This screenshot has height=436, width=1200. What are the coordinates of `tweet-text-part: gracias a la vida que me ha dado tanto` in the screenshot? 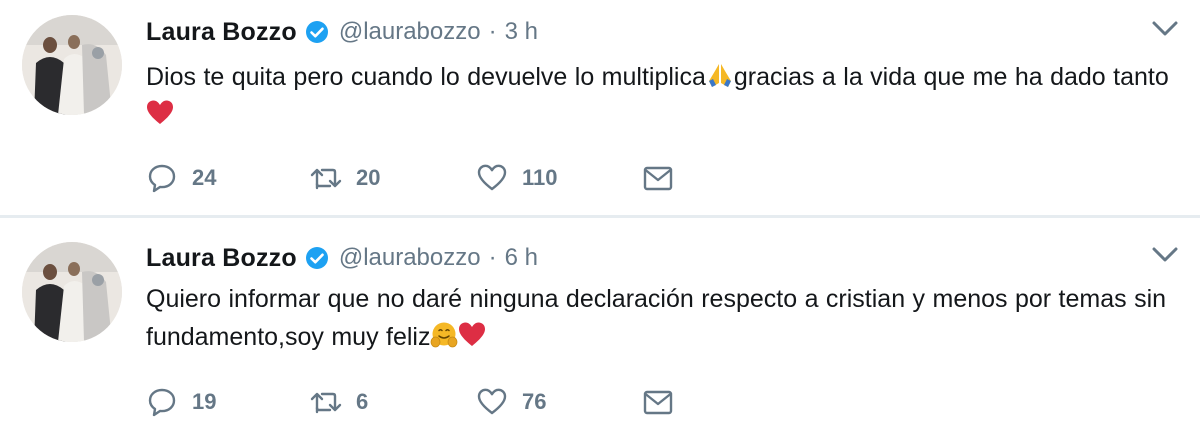 It's located at (951, 77).